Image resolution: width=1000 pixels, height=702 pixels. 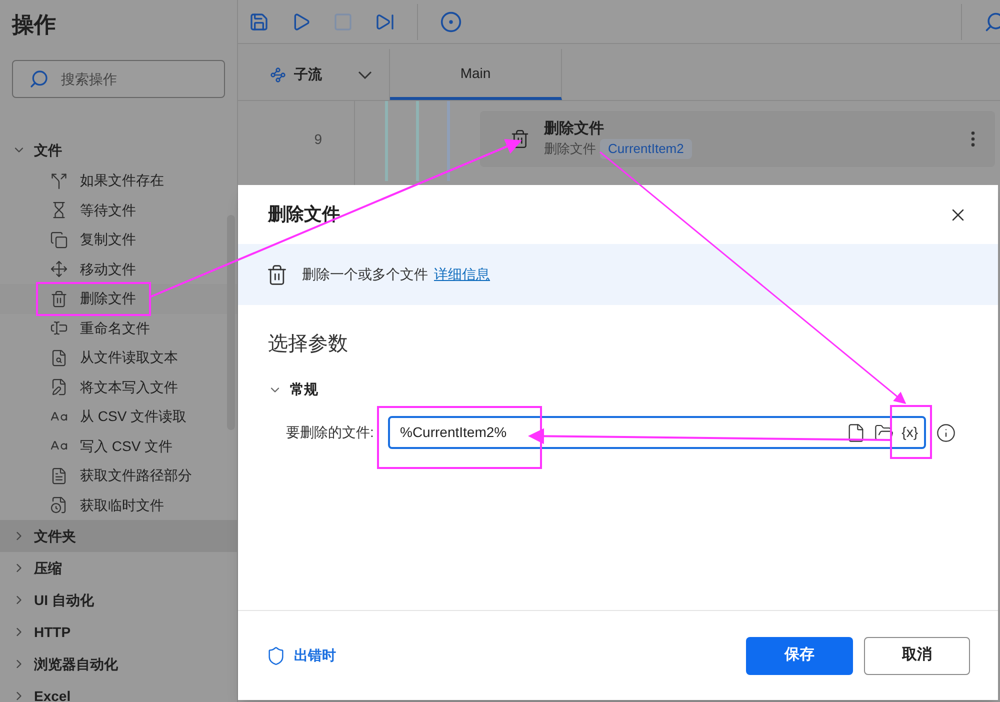 What do you see at coordinates (646, 149) in the screenshot?
I see `variable-tag: CurrentItem2` at bounding box center [646, 149].